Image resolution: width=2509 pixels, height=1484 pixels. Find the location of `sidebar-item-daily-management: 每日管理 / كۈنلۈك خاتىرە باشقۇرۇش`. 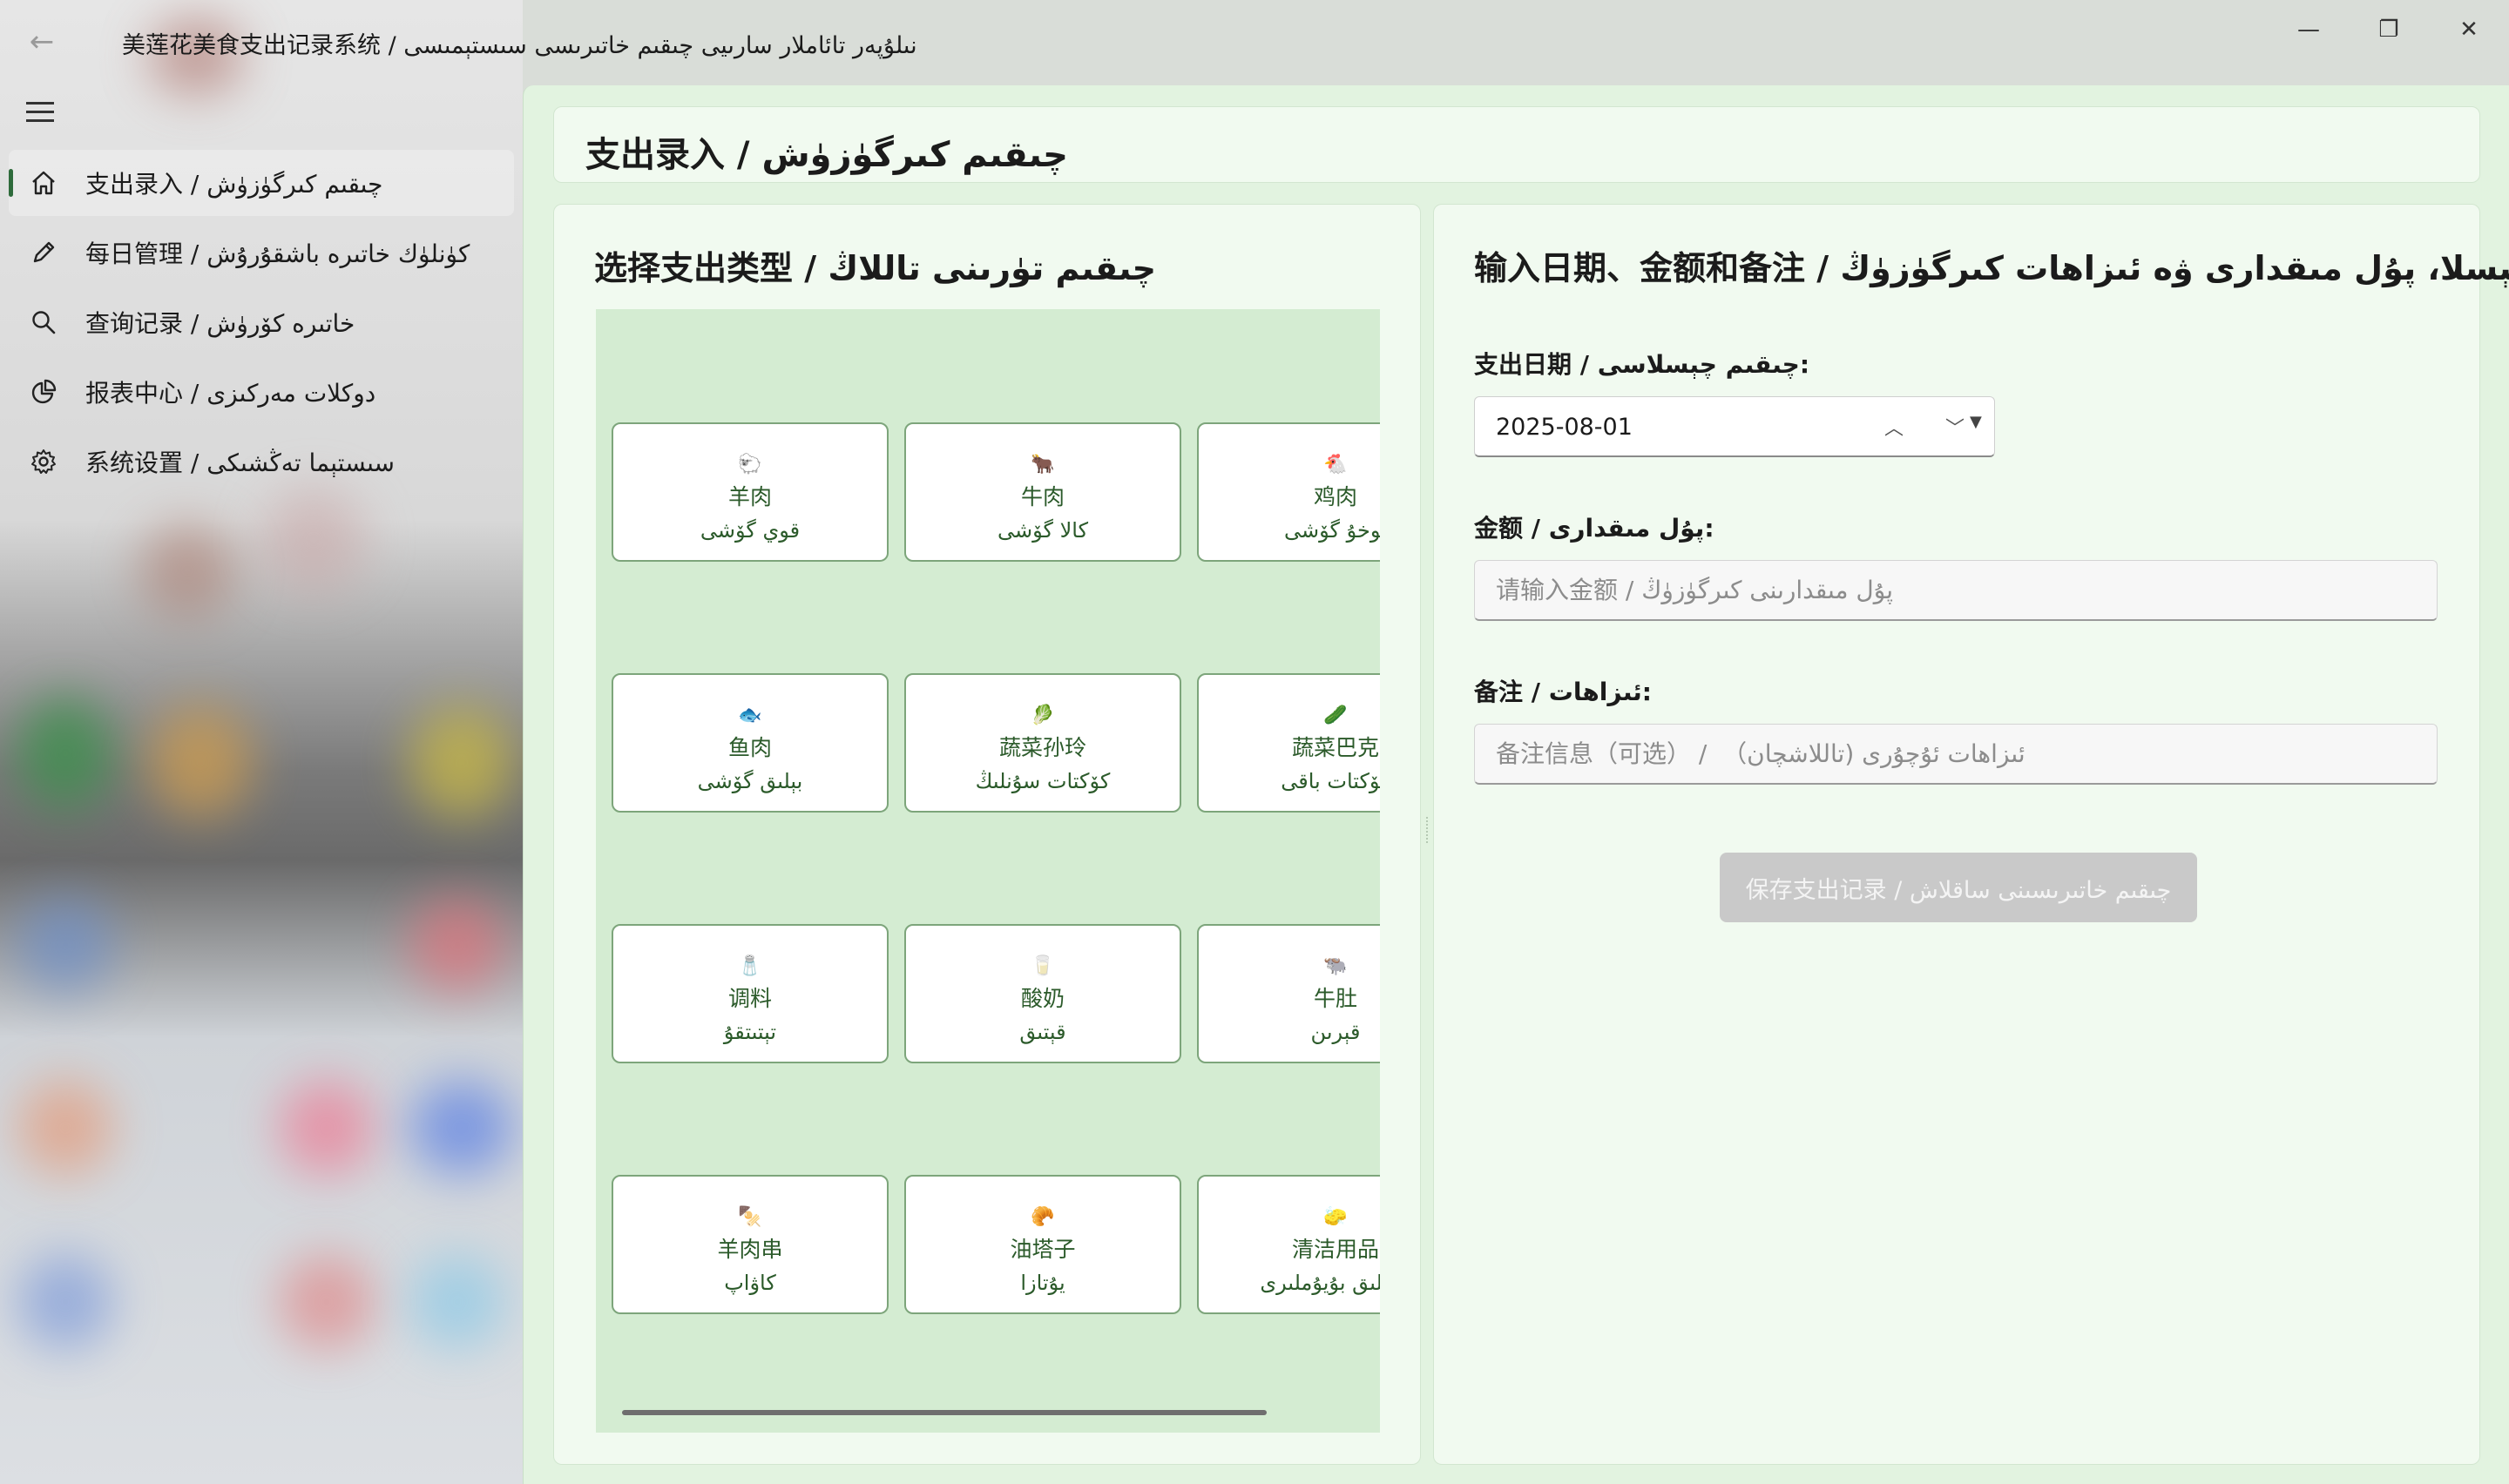

sidebar-item-daily-management: 每日管理 / كۈنلۈك خاتىرە باشقۇرۇش is located at coordinates (261, 252).